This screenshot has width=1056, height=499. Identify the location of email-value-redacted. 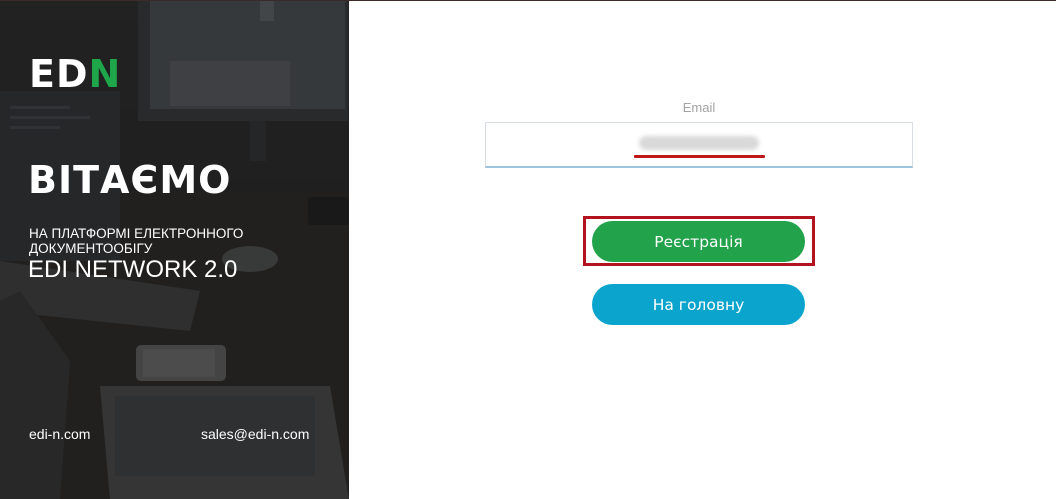
(699, 143).